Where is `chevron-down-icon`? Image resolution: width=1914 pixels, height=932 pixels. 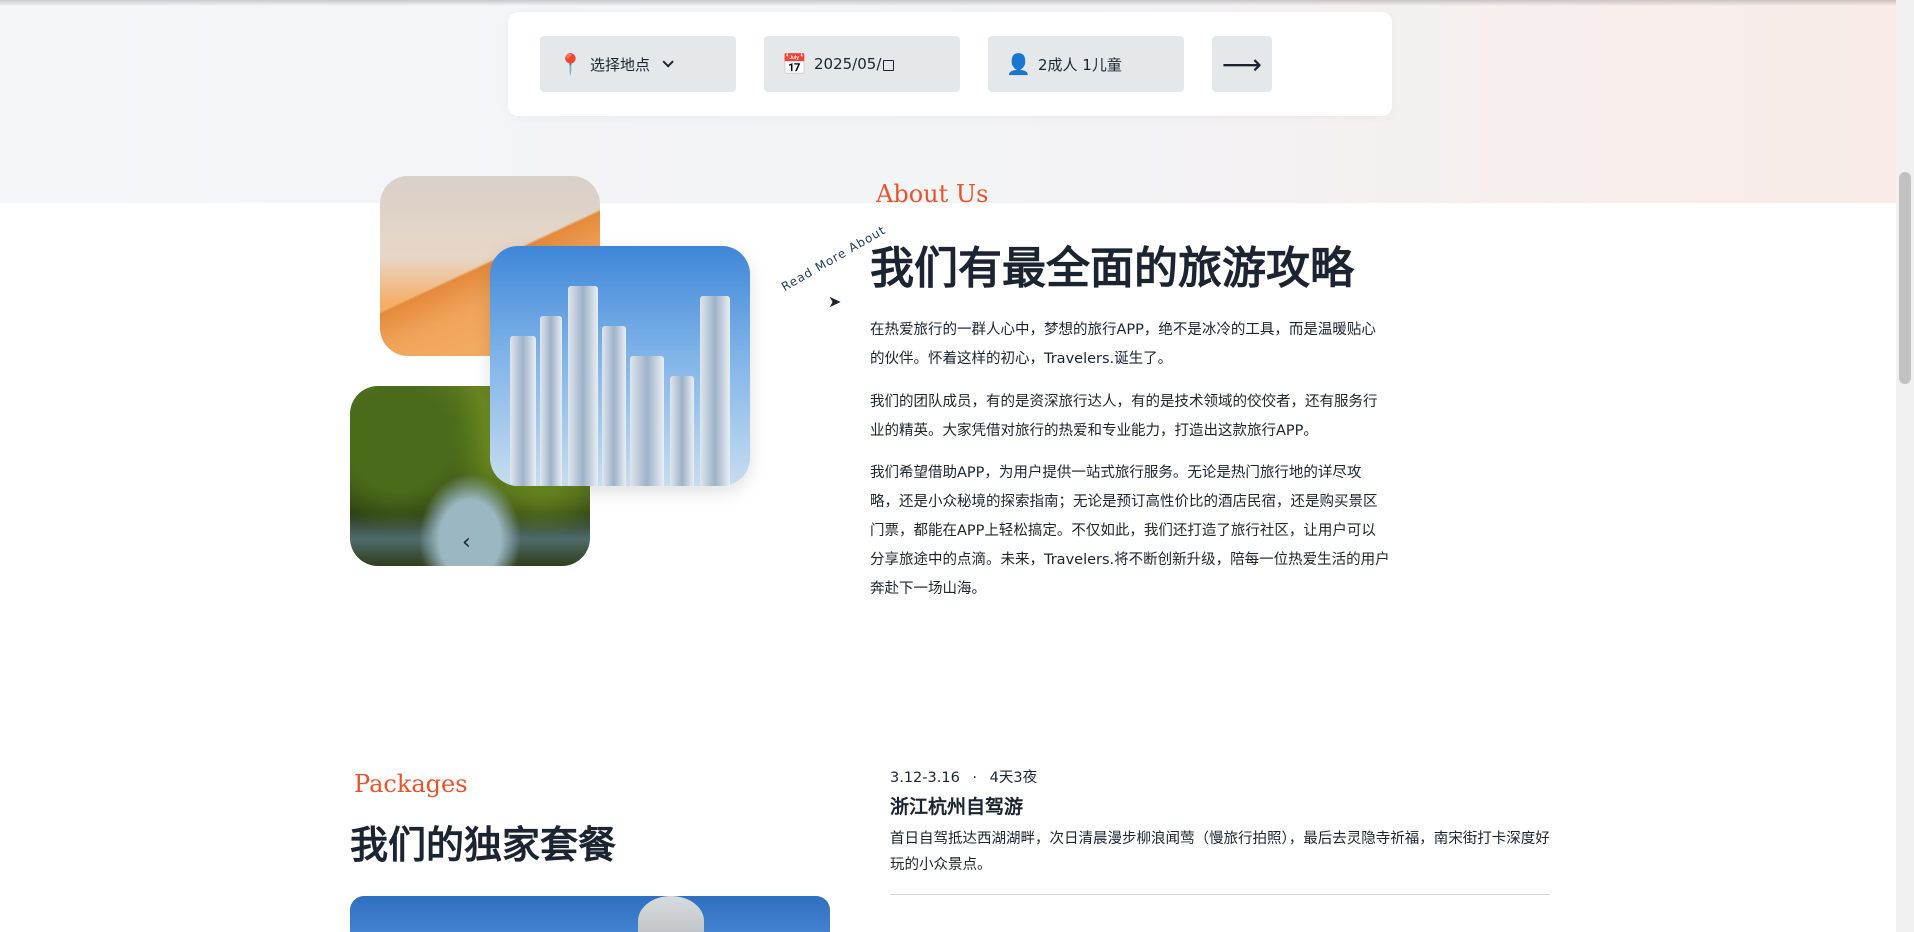 chevron-down-icon is located at coordinates (668, 62).